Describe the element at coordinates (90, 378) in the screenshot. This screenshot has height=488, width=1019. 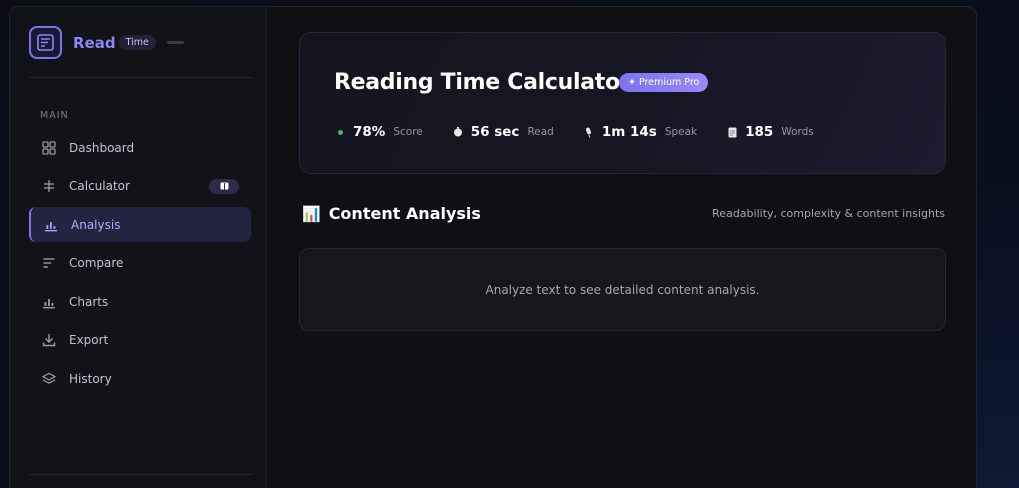
I see `sidebar-item-label: History` at that location.